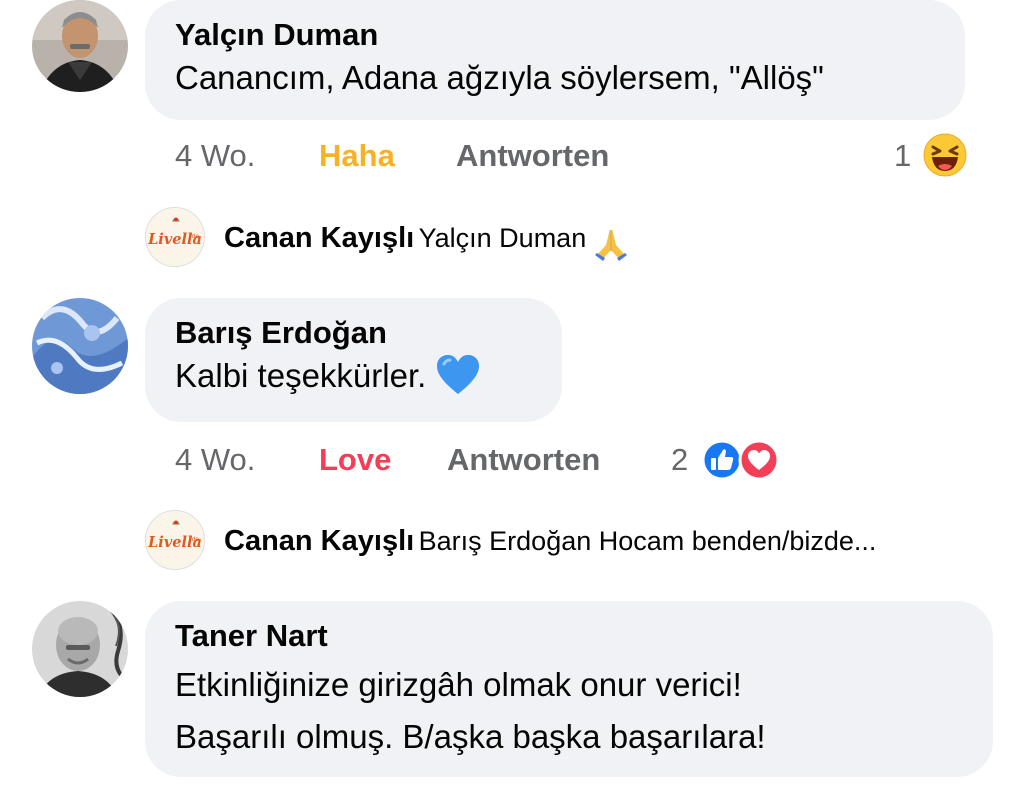 The width and height of the screenshot is (1023, 792). I want to click on reaction-count: 1, so click(903, 155).